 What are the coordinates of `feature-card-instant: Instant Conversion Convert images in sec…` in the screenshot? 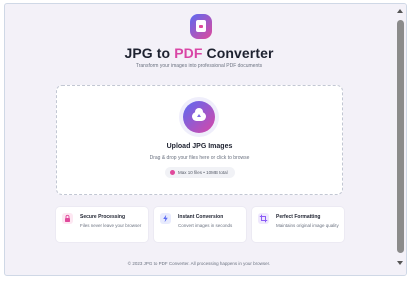 It's located at (200, 224).